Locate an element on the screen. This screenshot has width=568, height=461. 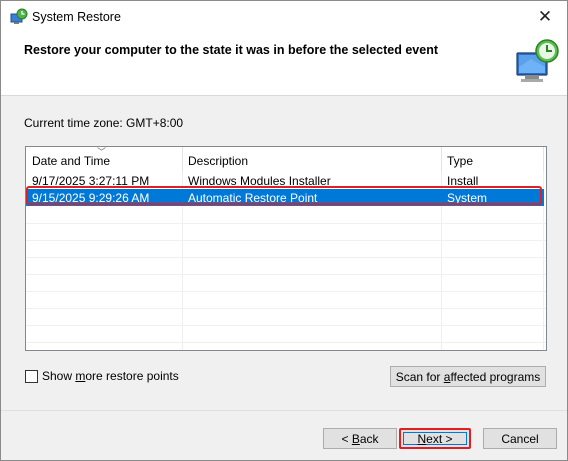
back-button: < Back is located at coordinates (360, 438).